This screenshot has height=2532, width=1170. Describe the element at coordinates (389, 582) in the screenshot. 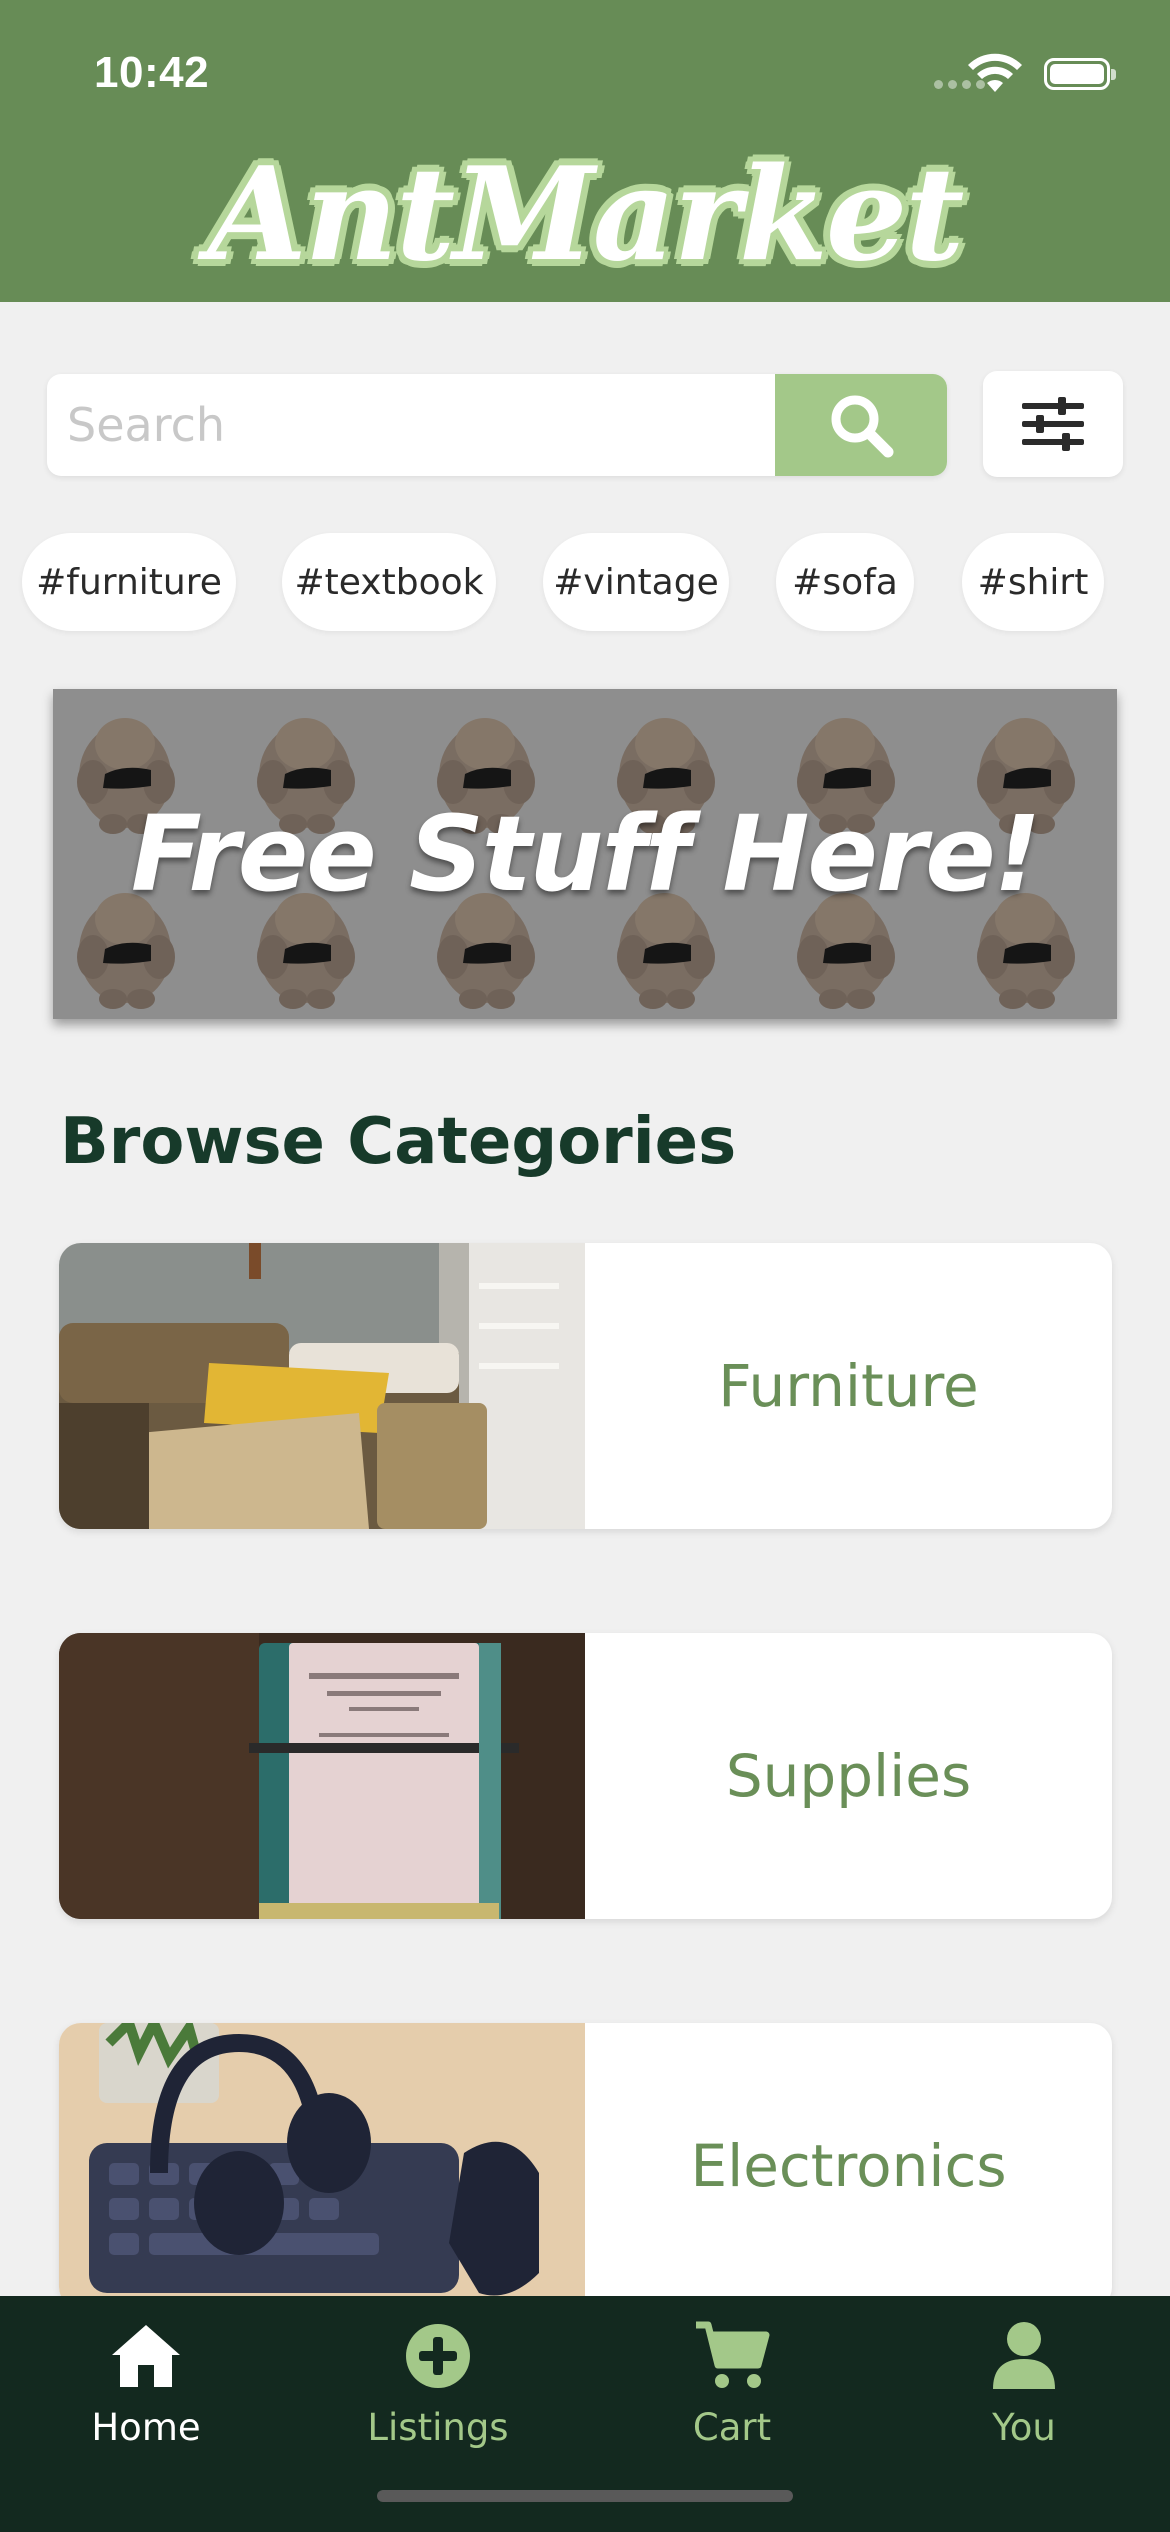

I see `tag-textbook: #textbook` at that location.